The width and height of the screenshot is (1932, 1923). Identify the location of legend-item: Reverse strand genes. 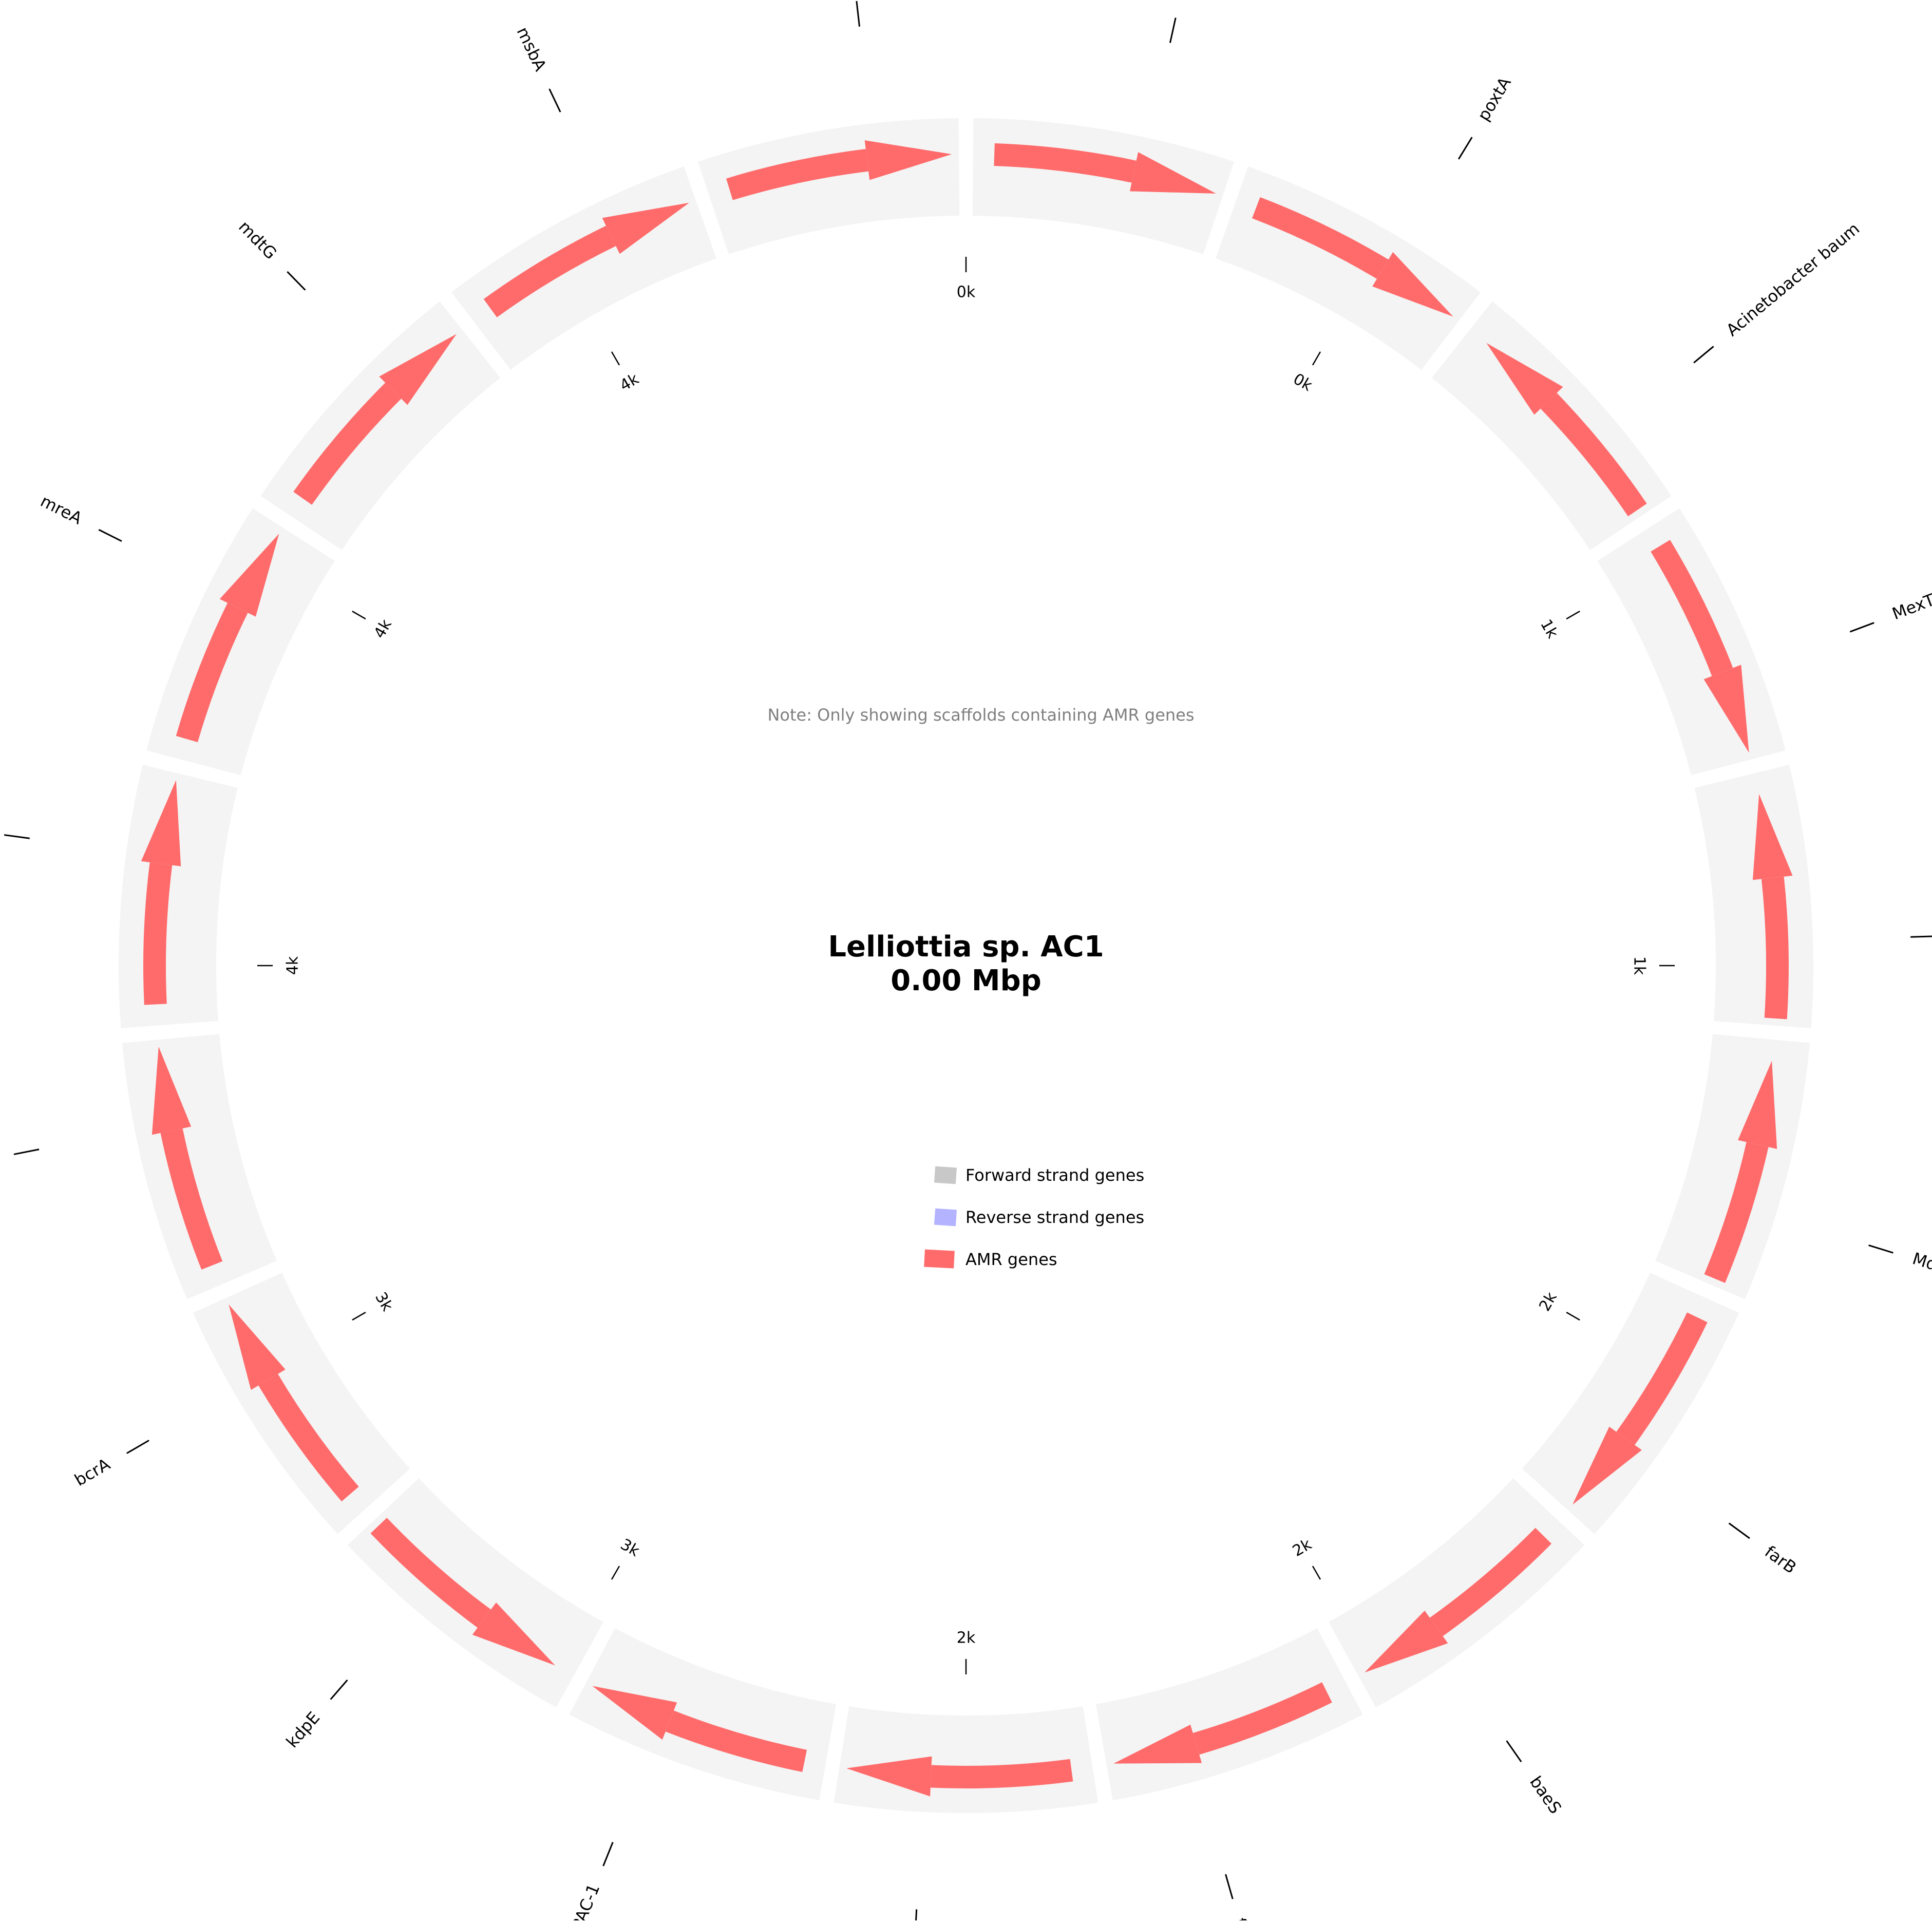
(1039, 1217).